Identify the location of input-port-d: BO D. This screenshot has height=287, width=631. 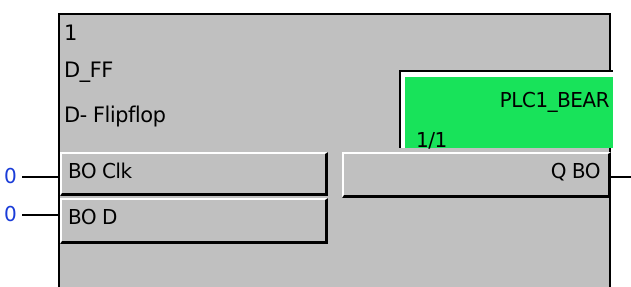
(194, 221).